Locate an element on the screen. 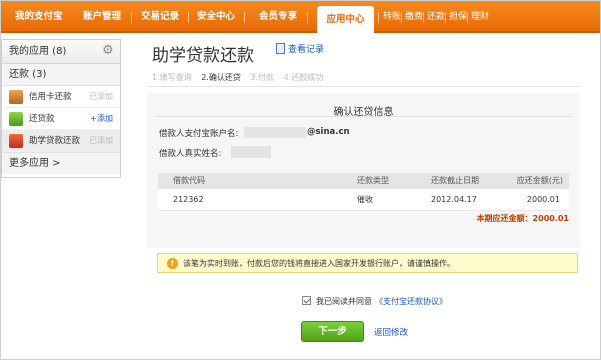 This screenshot has height=360, width=601. warning-notice: ! 该笔为实时到账，付款后您的钱将直接进入国家开发银行账户，请谨慎操作。 is located at coordinates (367, 263).